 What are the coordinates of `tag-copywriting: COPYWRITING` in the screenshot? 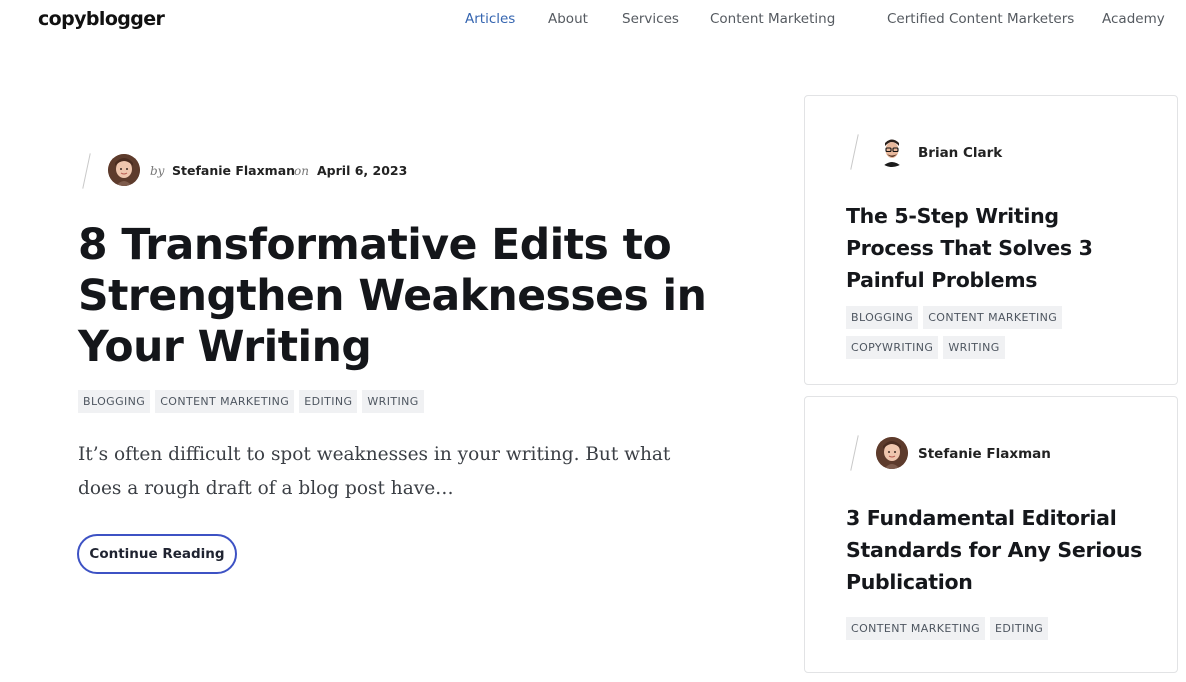 It's located at (892, 347).